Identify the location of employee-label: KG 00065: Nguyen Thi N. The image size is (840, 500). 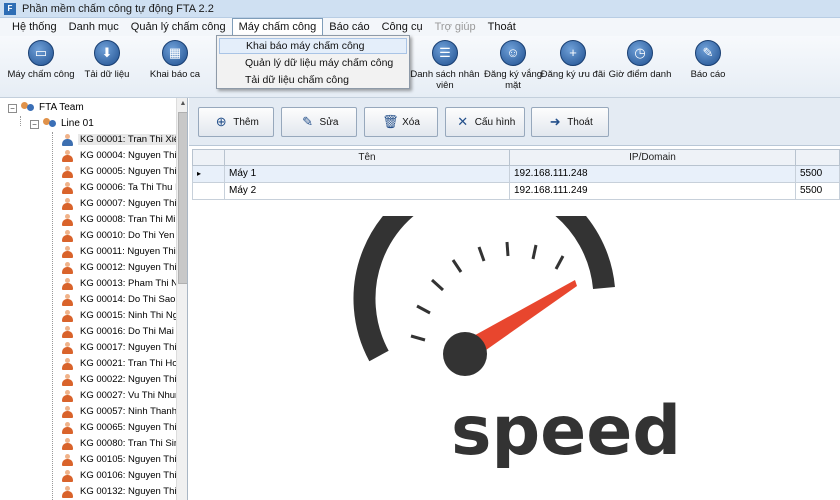
(128, 427).